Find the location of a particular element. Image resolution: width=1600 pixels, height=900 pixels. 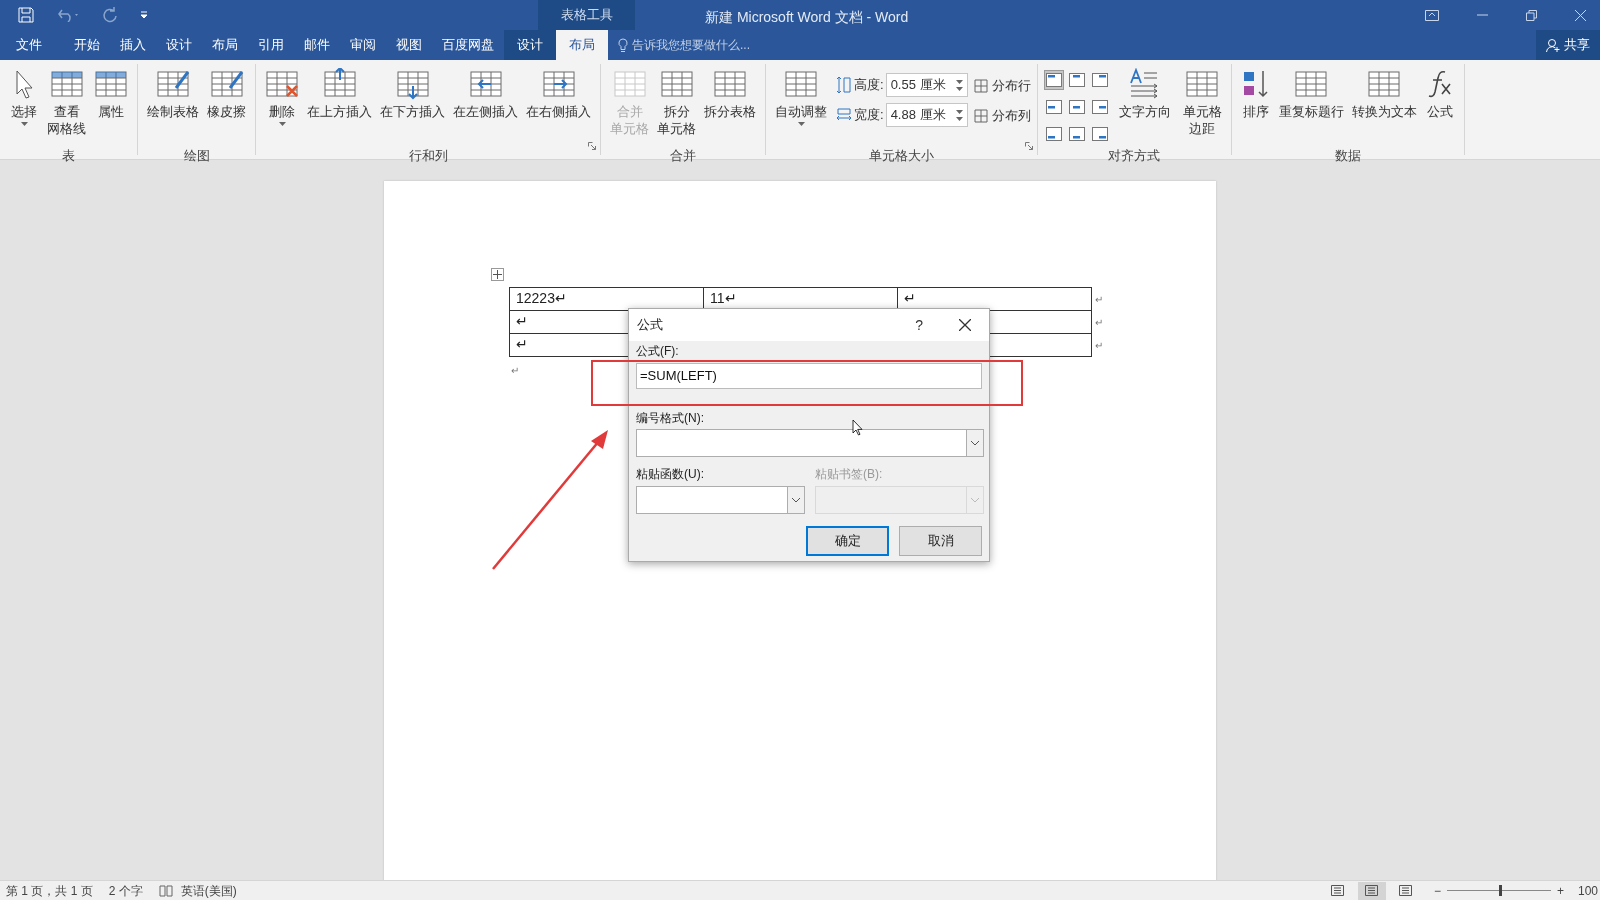

word-count: 2 个字 is located at coordinates (125, 890).